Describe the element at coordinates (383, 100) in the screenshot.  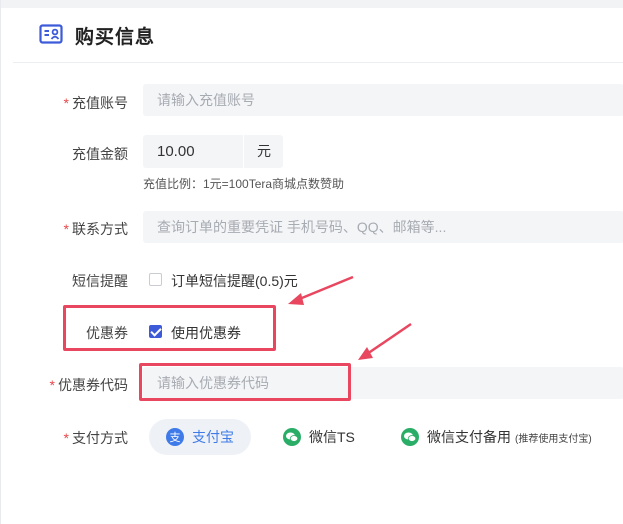
I see `account-input: 请输入充值账号` at that location.